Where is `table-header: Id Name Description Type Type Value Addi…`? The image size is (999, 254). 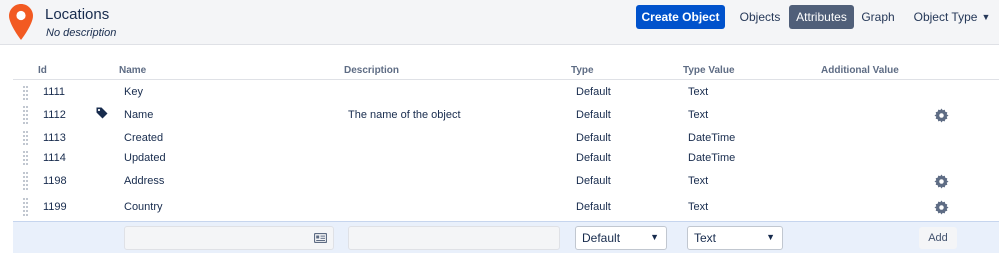 table-header: Id Name Description Type Type Value Addi… is located at coordinates (506, 71).